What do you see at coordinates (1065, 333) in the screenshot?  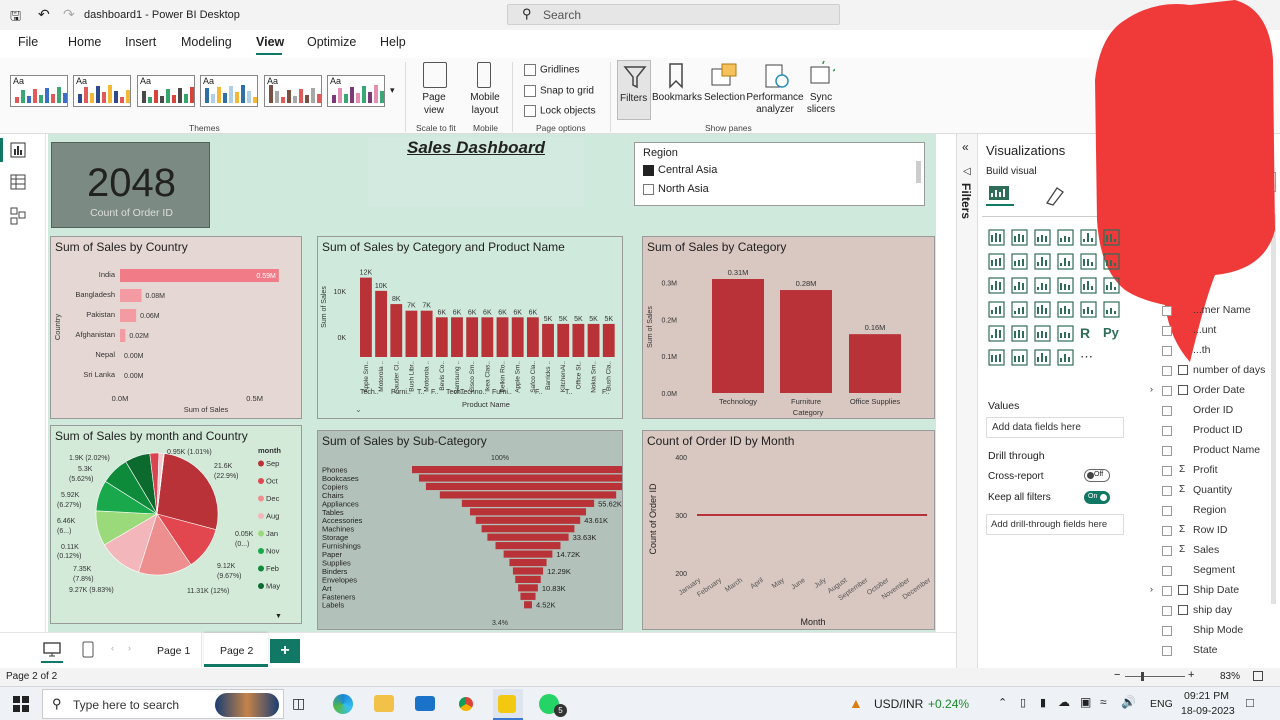 I see `decomposition-tree-icon` at bounding box center [1065, 333].